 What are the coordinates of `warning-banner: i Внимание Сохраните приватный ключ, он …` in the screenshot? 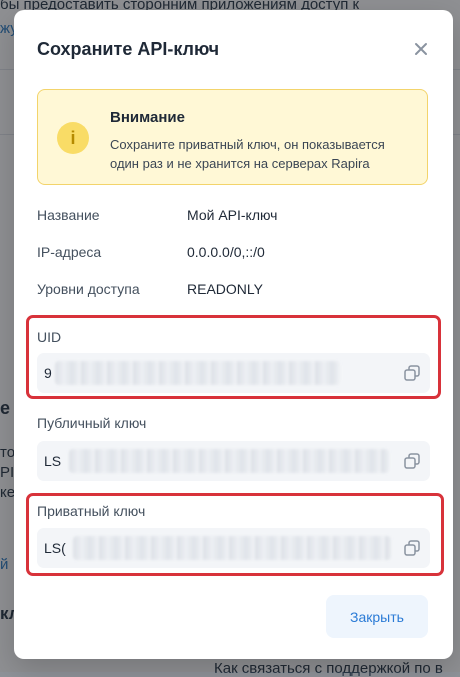 It's located at (232, 137).